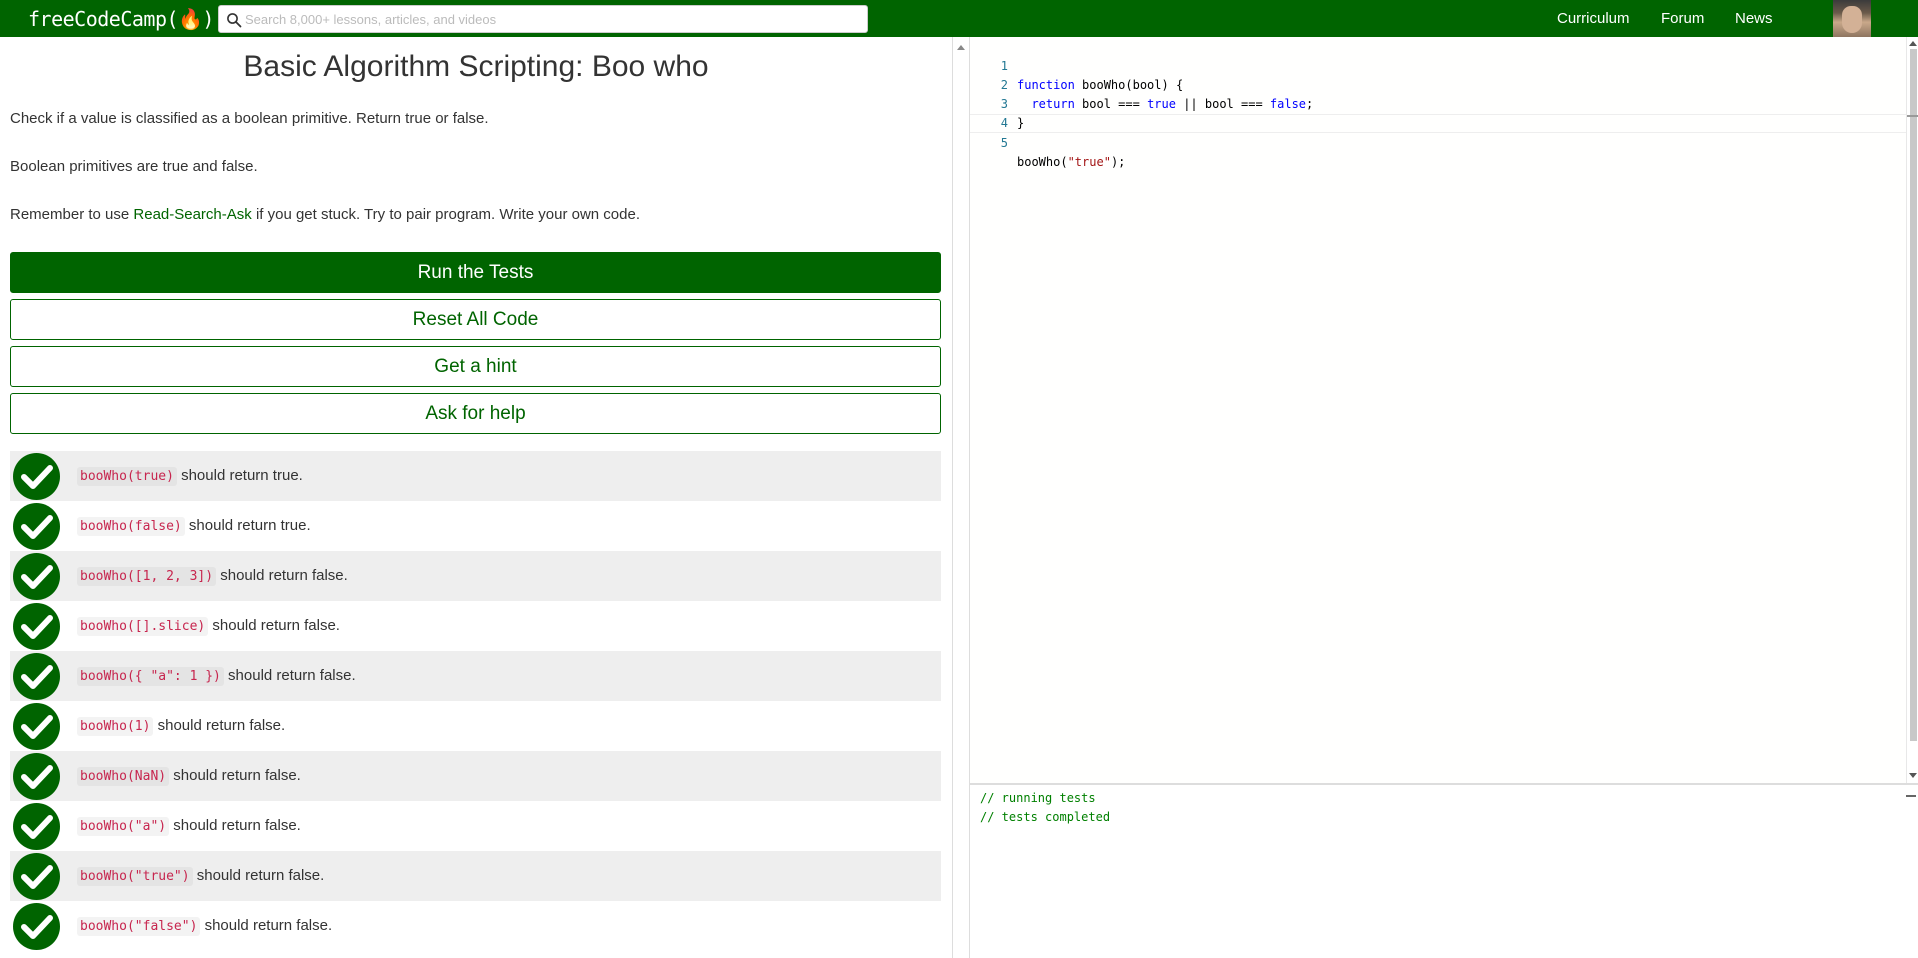  I want to click on search-icon, so click(234, 20).